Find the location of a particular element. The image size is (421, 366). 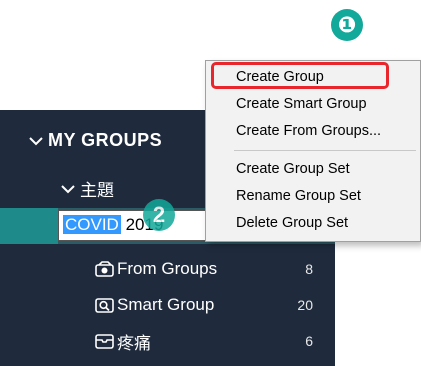

group-label: 疼痛 is located at coordinates (134, 343).